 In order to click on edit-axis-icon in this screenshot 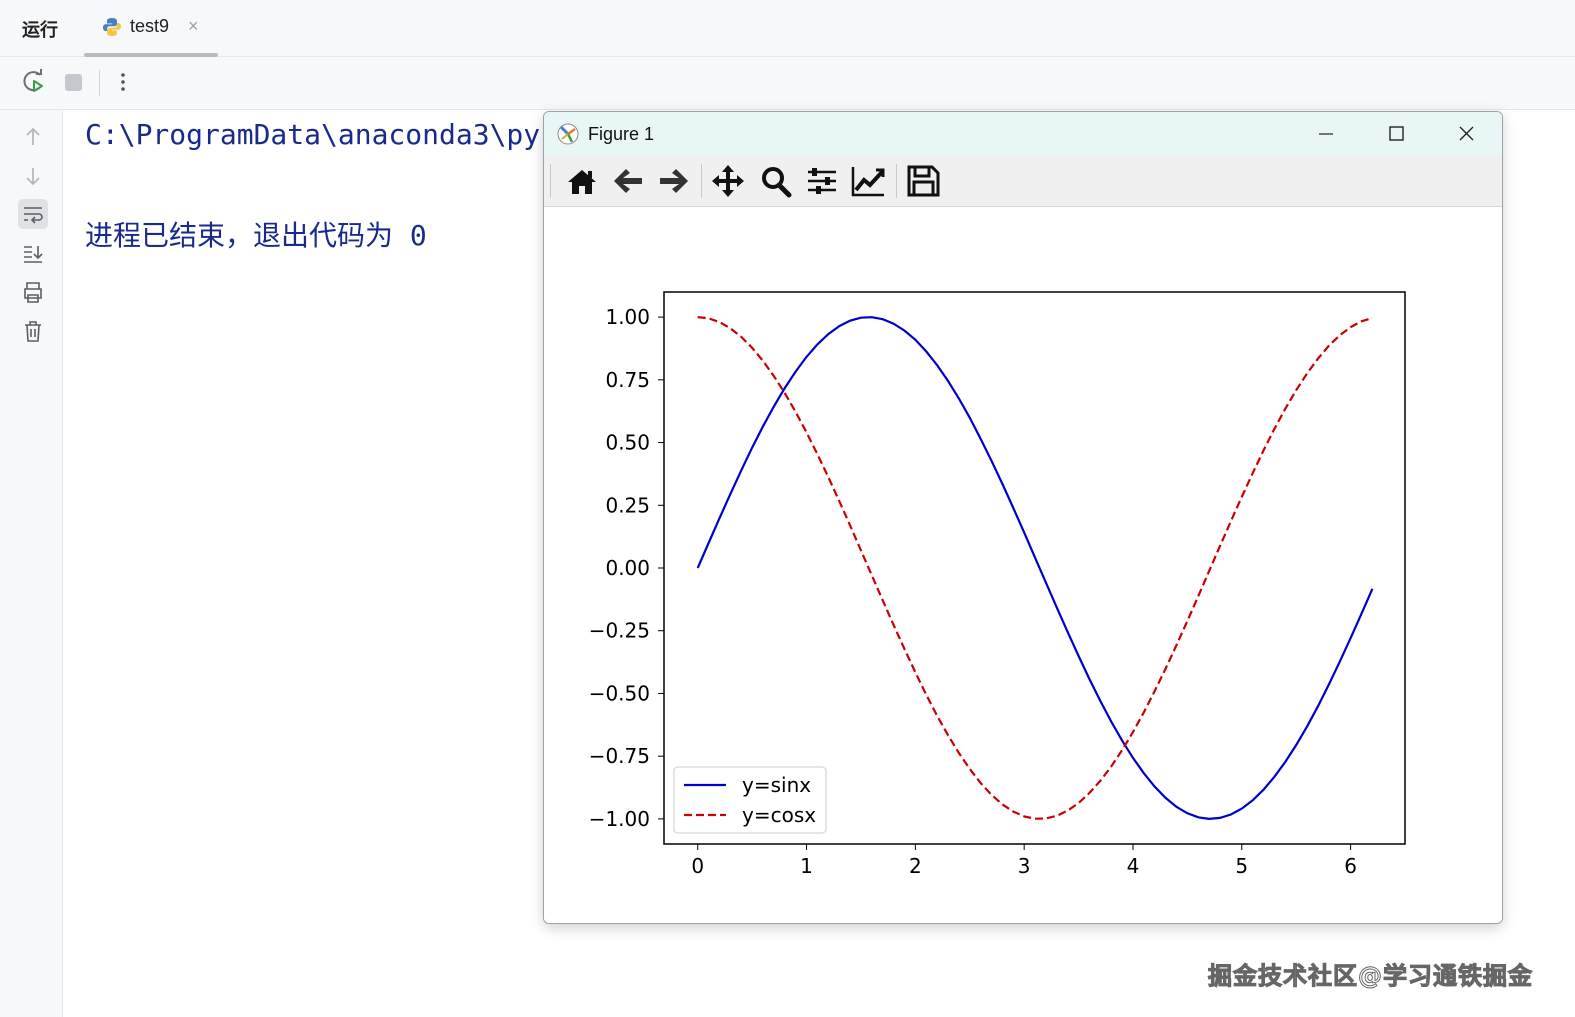, I will do `click(868, 181)`.